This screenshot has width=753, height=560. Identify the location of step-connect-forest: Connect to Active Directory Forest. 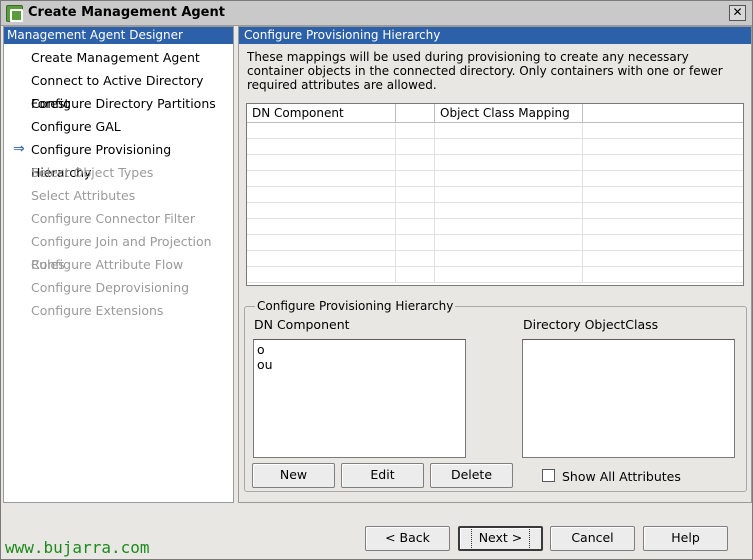
(118, 90).